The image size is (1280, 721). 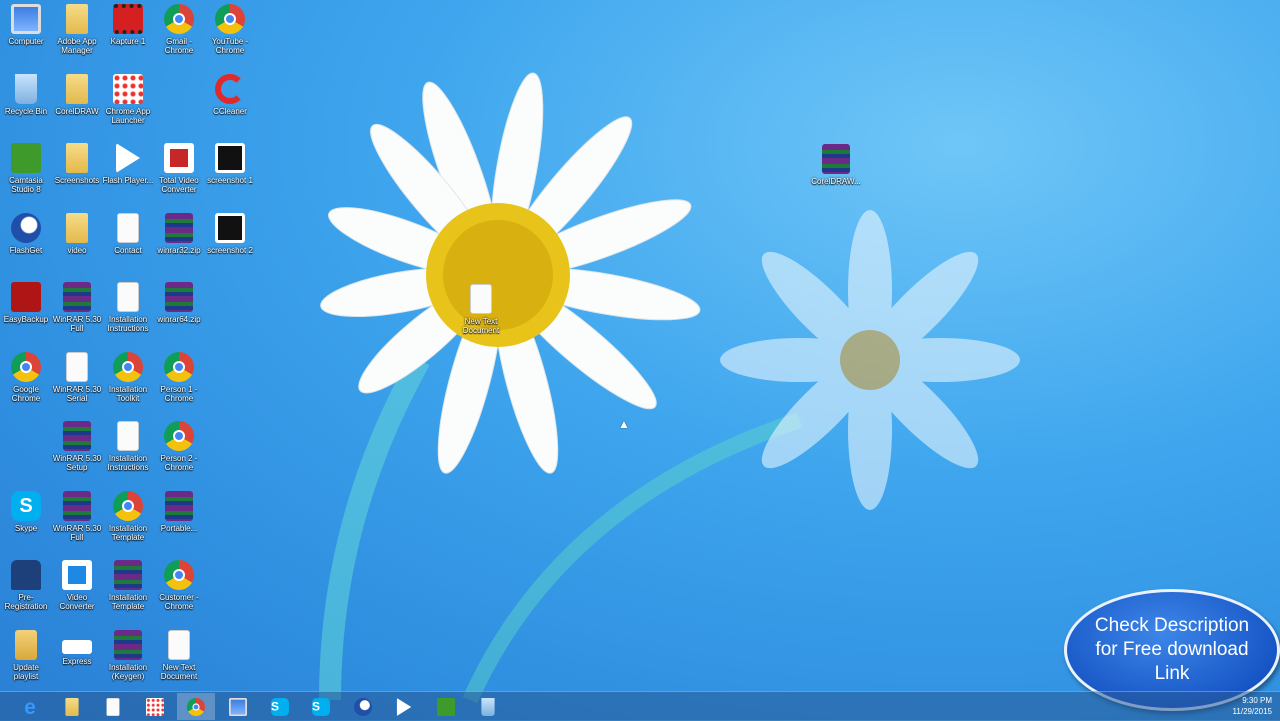 What do you see at coordinates (128, 88) in the screenshot?
I see `apps-icon` at bounding box center [128, 88].